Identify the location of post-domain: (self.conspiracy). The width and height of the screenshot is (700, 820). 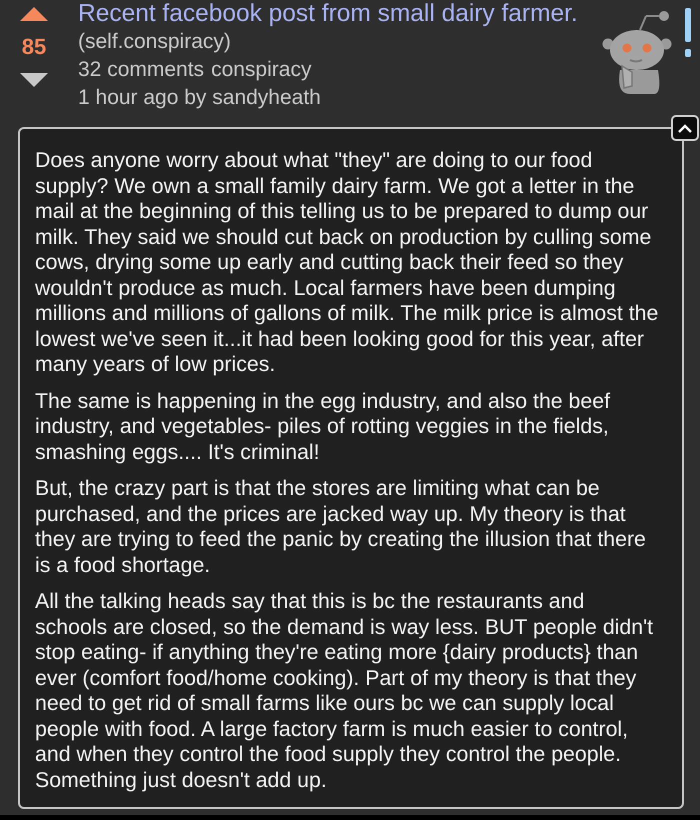
(154, 42).